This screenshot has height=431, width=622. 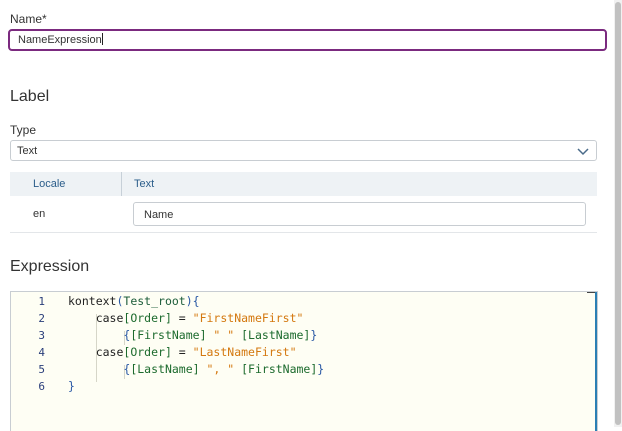 I want to click on code-line: }, so click(x=71, y=386).